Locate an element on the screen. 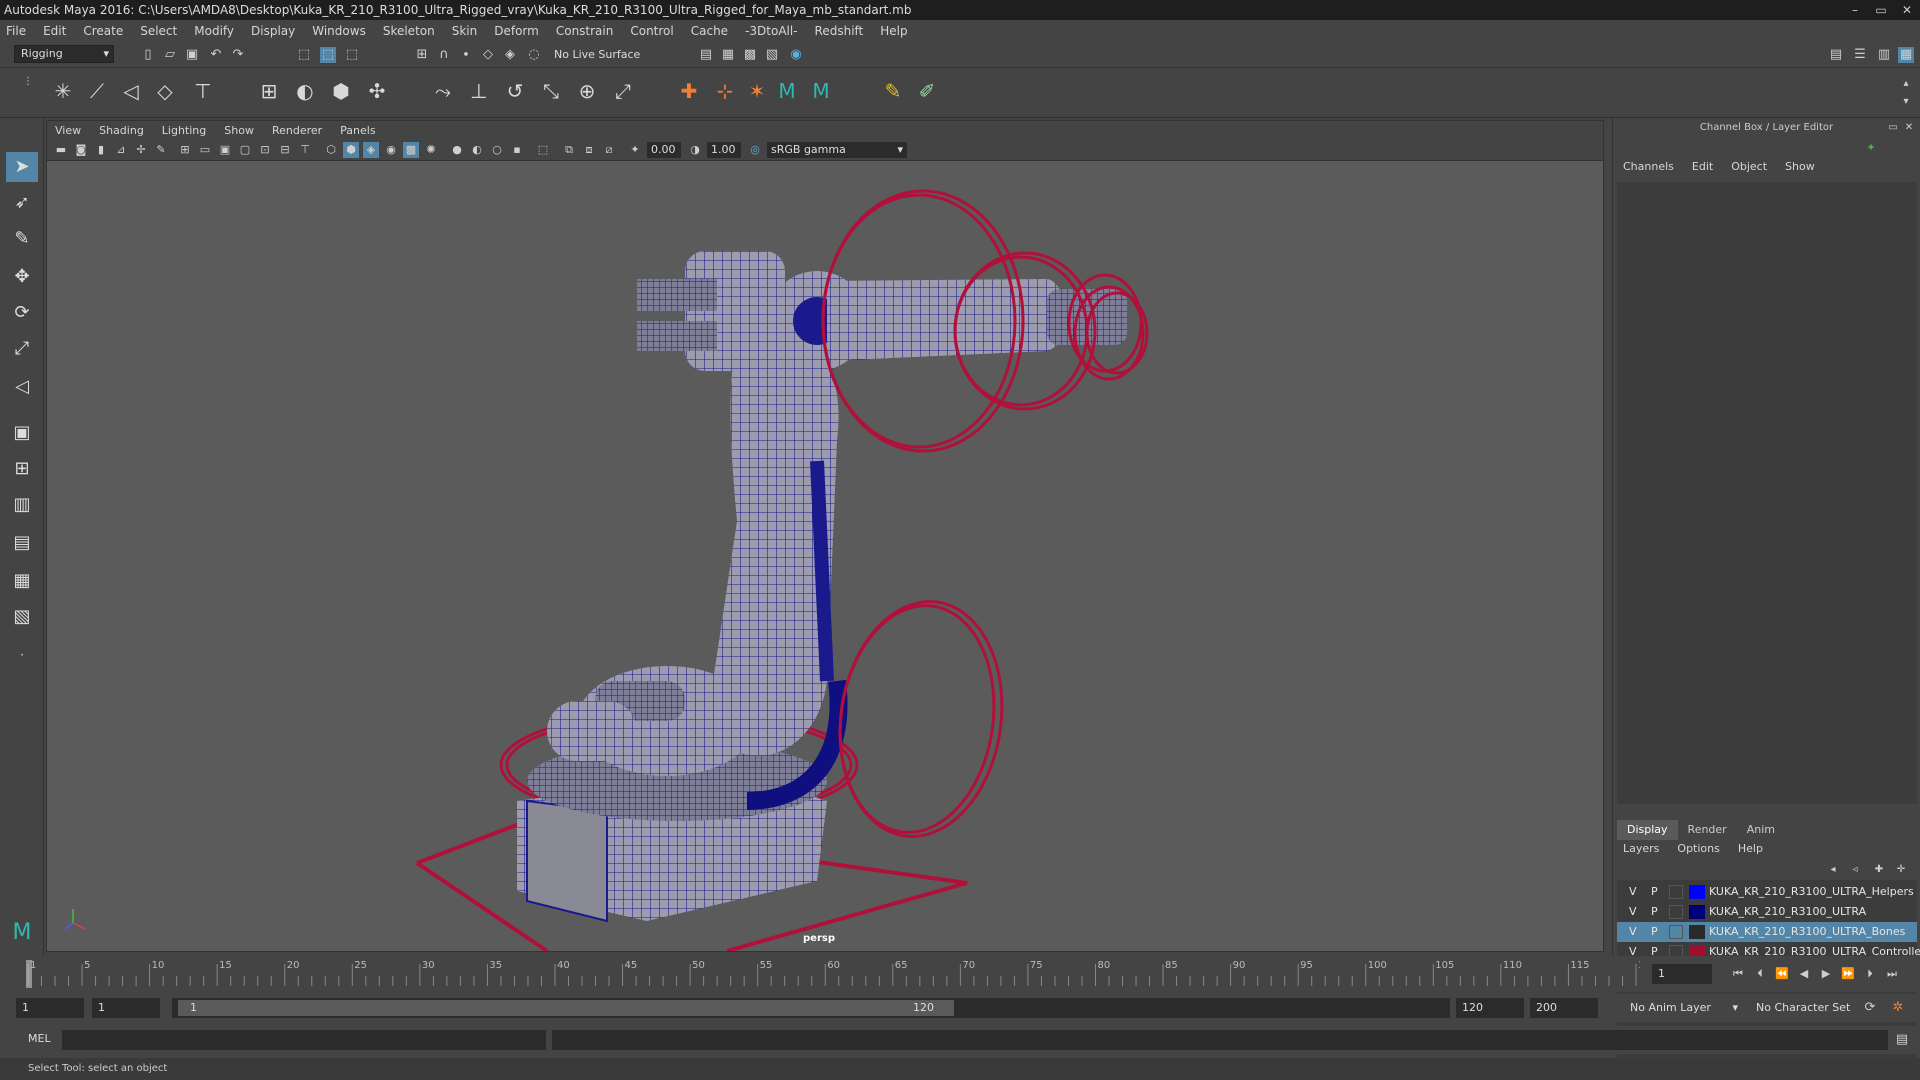  layer-visibility-toggle: V is located at coordinates (1633, 932).